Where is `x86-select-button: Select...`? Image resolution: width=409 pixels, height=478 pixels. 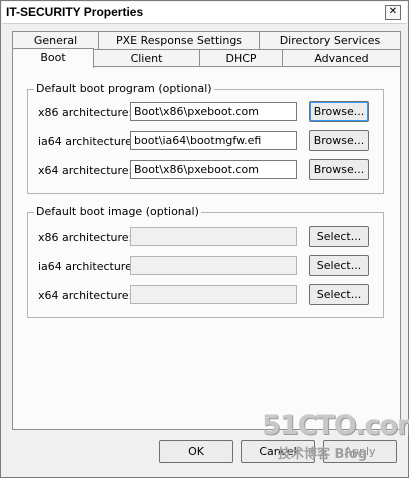
x86-select-button: Select... is located at coordinates (339, 236).